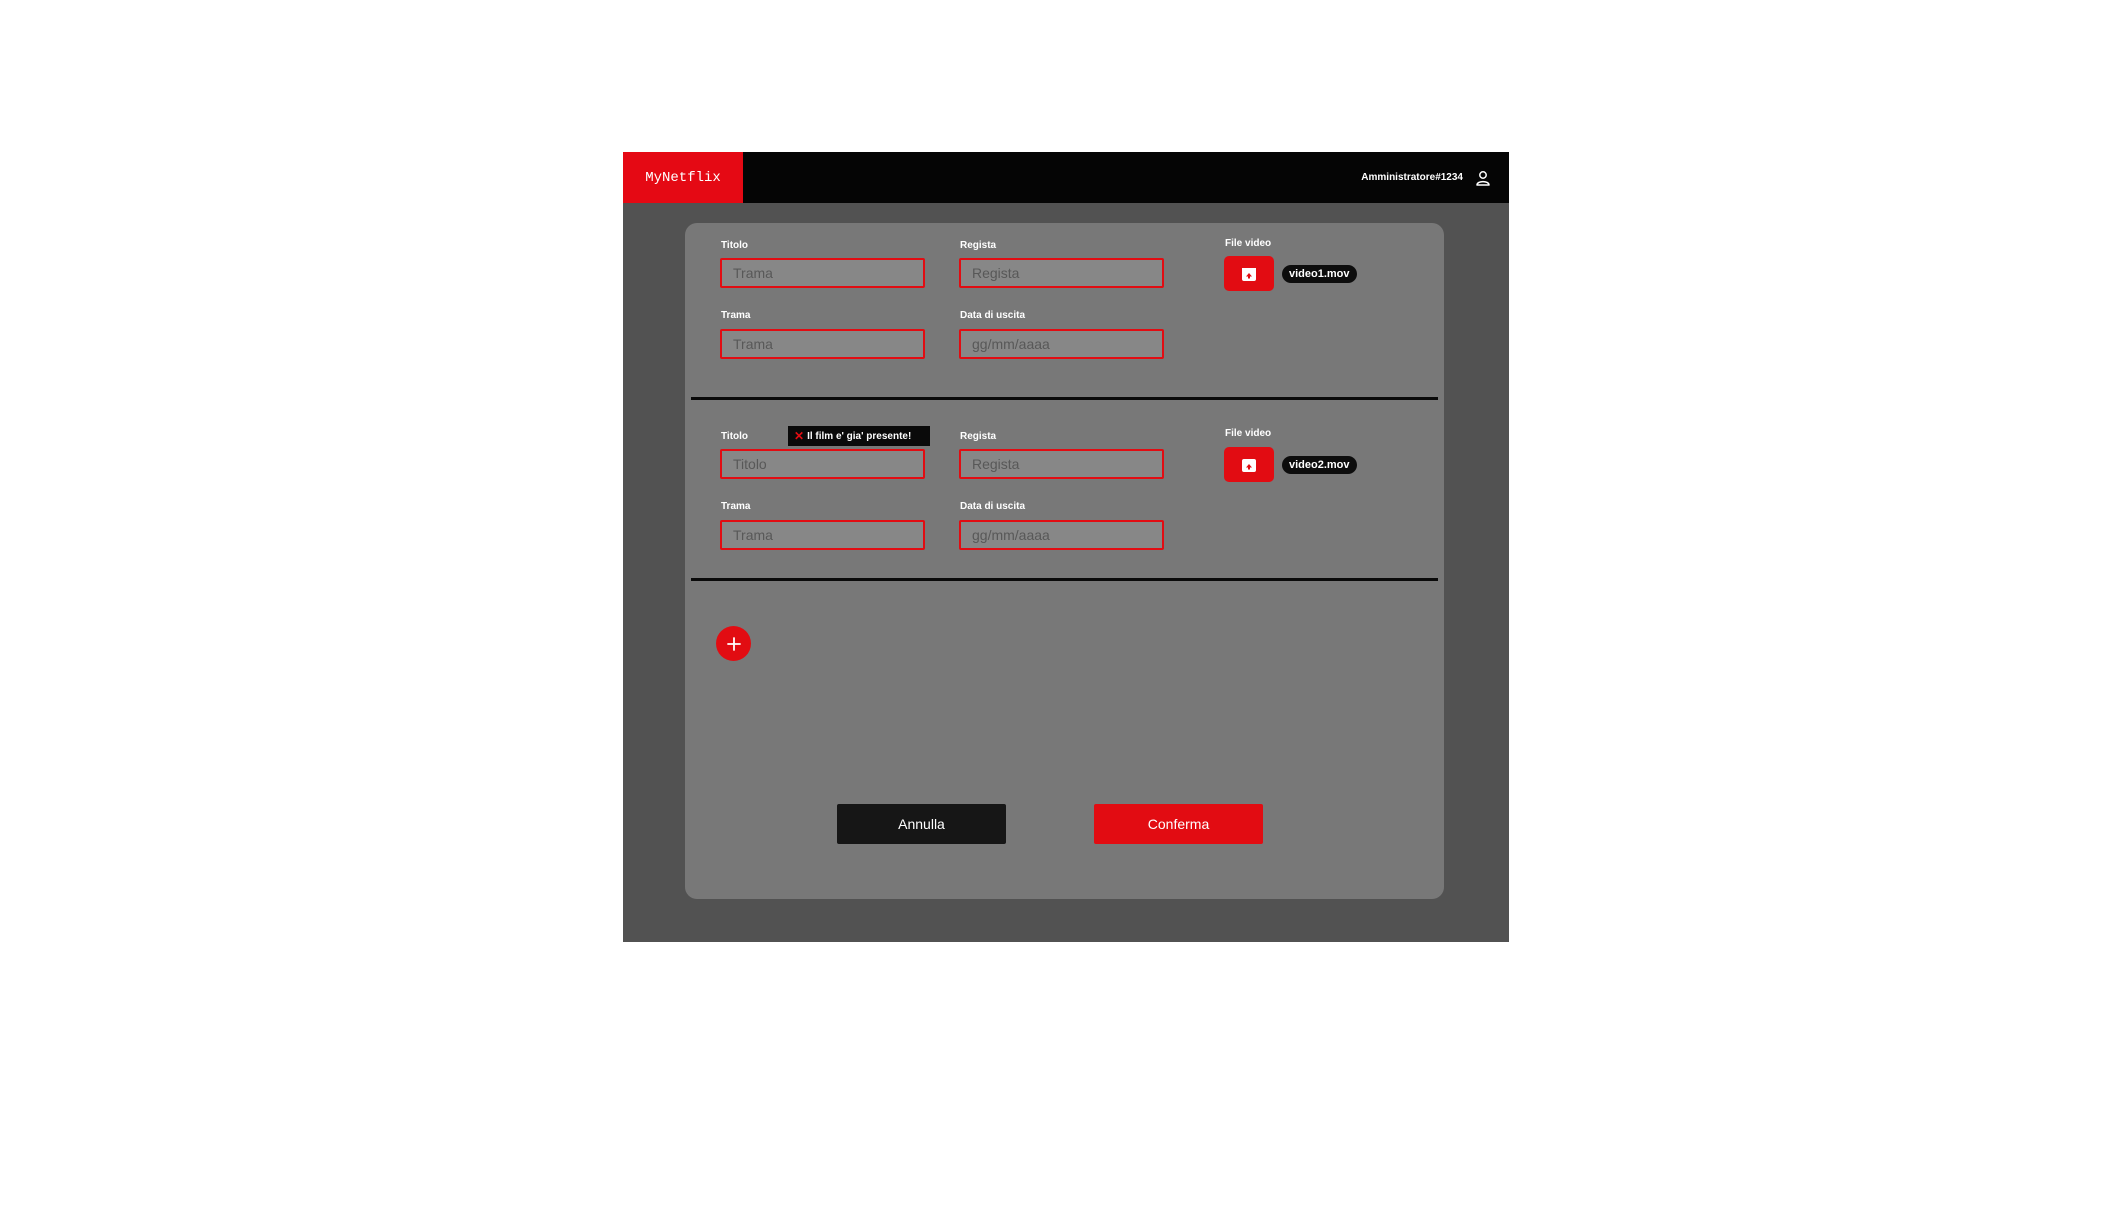 The image size is (2116, 1209). What do you see at coordinates (799, 436) in the screenshot?
I see `close-icon: ✕` at bounding box center [799, 436].